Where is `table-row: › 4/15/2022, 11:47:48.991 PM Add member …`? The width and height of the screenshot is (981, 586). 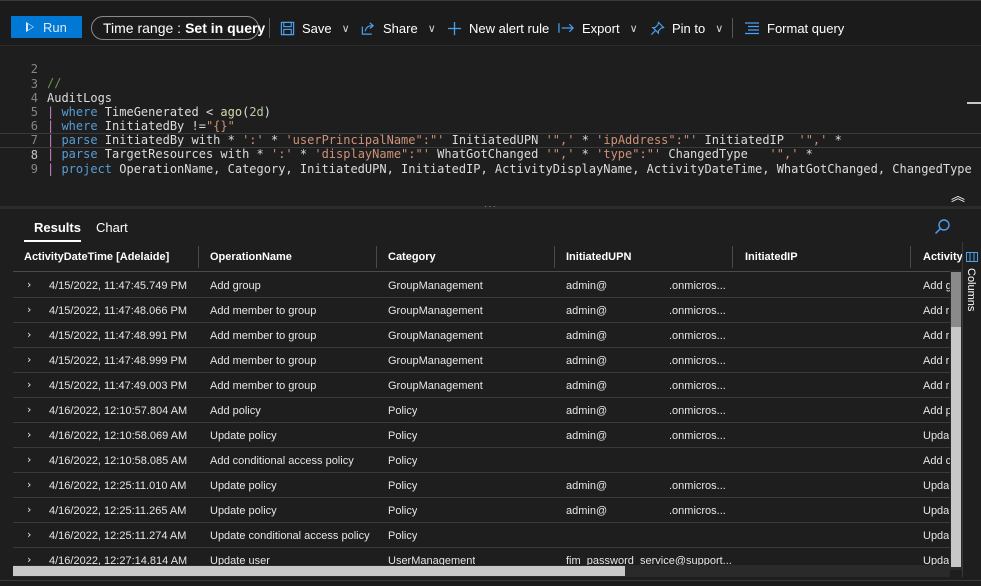
table-row: › 4/15/2022, 11:47:48.991 PM Add member … is located at coordinates (487, 335).